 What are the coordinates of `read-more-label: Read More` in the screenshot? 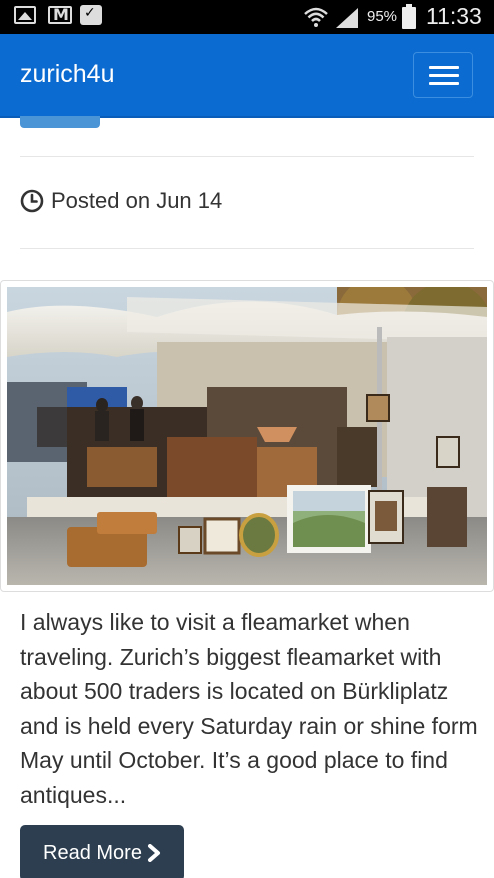 It's located at (92, 852).